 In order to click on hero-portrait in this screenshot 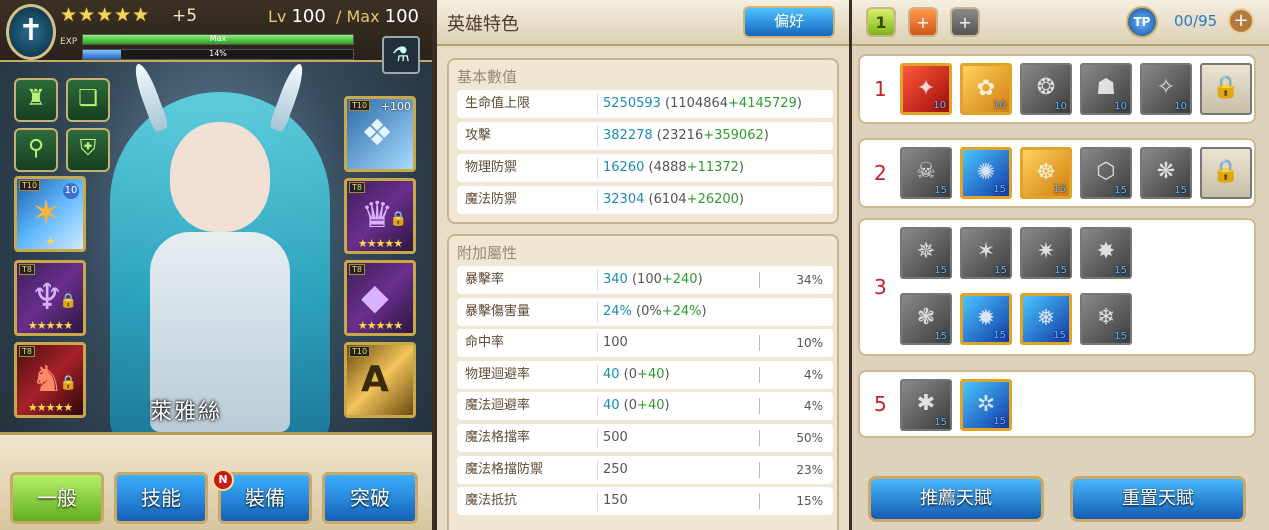, I will do `click(221, 251)`.